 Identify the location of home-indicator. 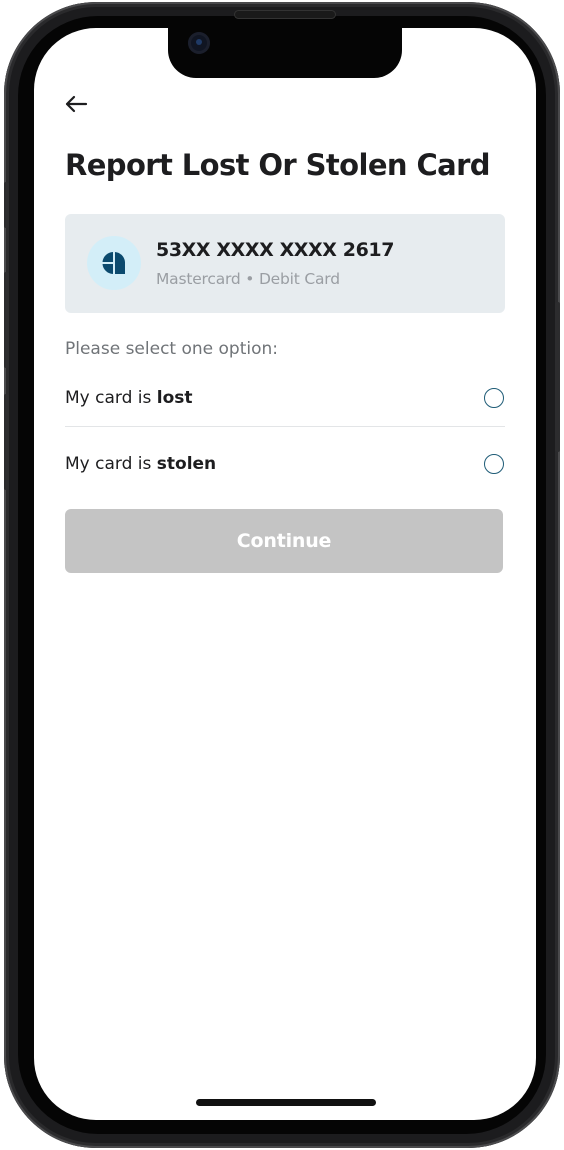
(286, 1102).